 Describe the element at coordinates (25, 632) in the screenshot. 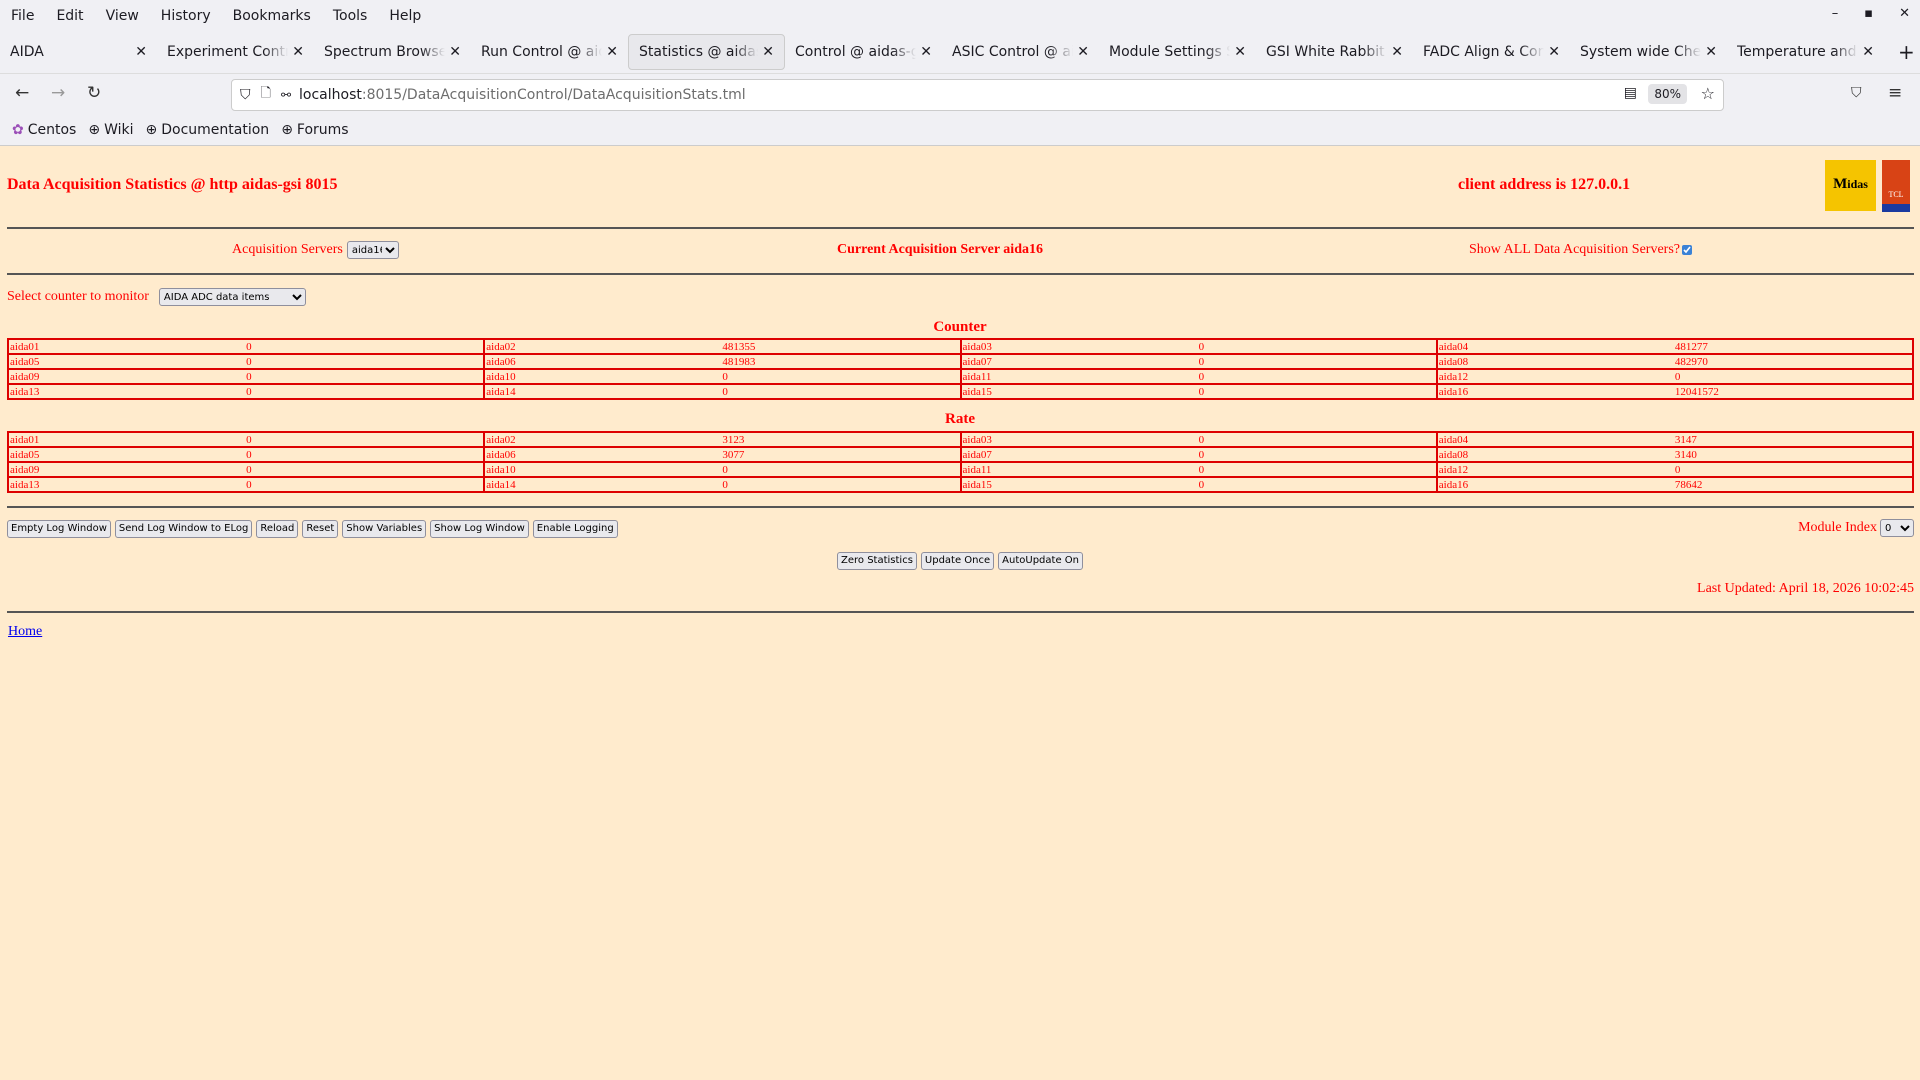

I see `home-link: Home` at that location.